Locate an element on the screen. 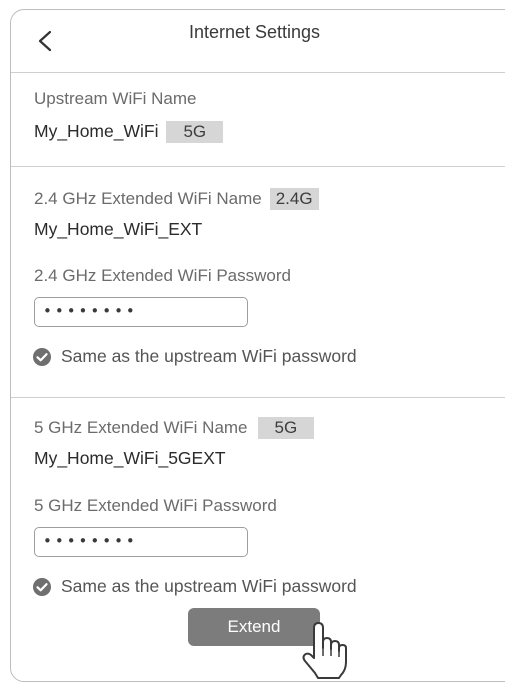 Image resolution: width=505 pixels, height=689 pixels. upstream-label: Upstream WiFi Name is located at coordinates (115, 98).